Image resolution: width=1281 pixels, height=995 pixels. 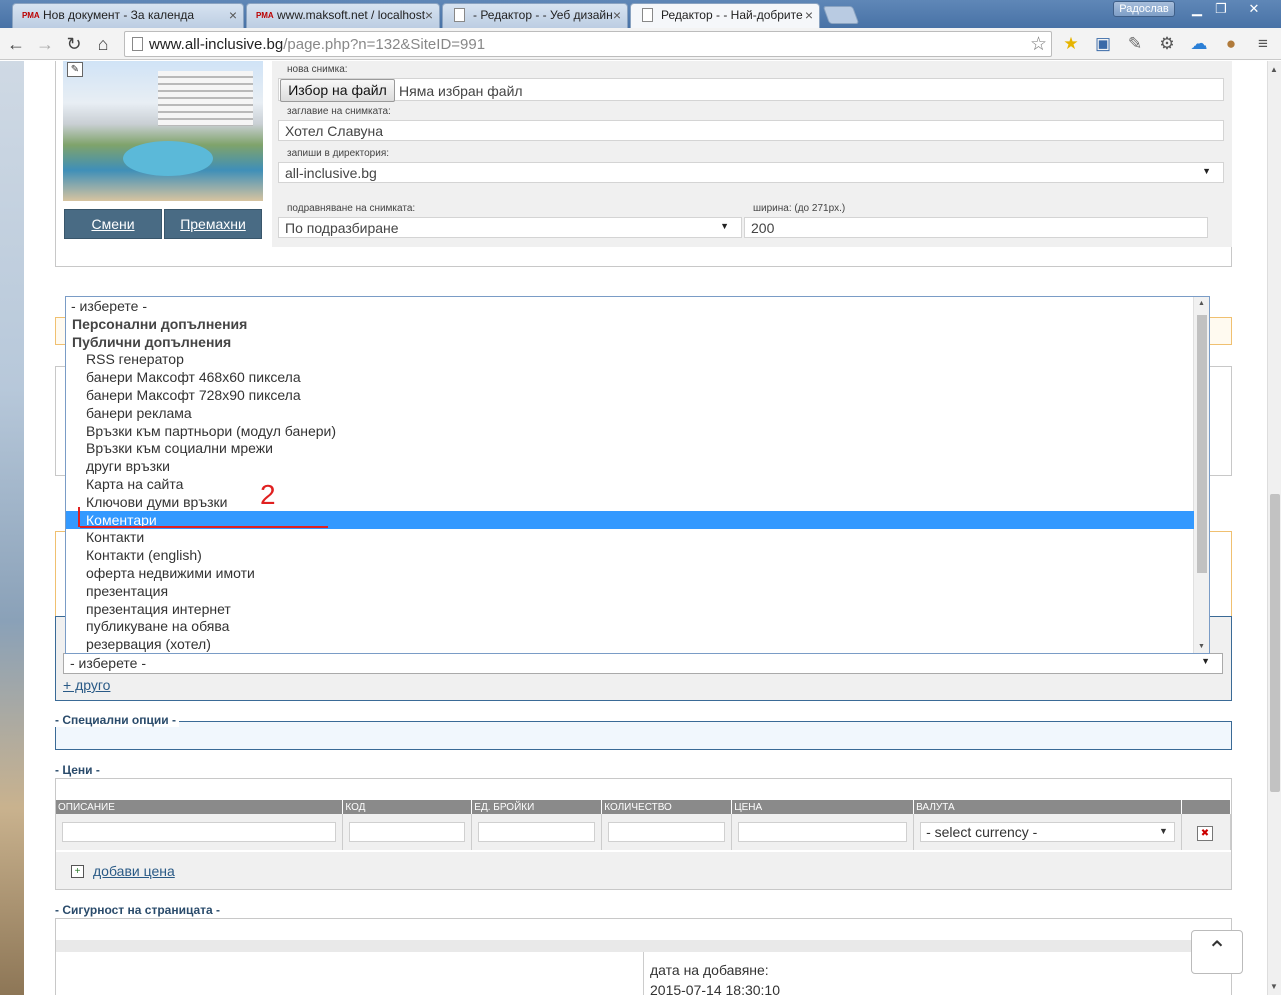 What do you see at coordinates (537, 832) in the screenshot?
I see `units-input` at bounding box center [537, 832].